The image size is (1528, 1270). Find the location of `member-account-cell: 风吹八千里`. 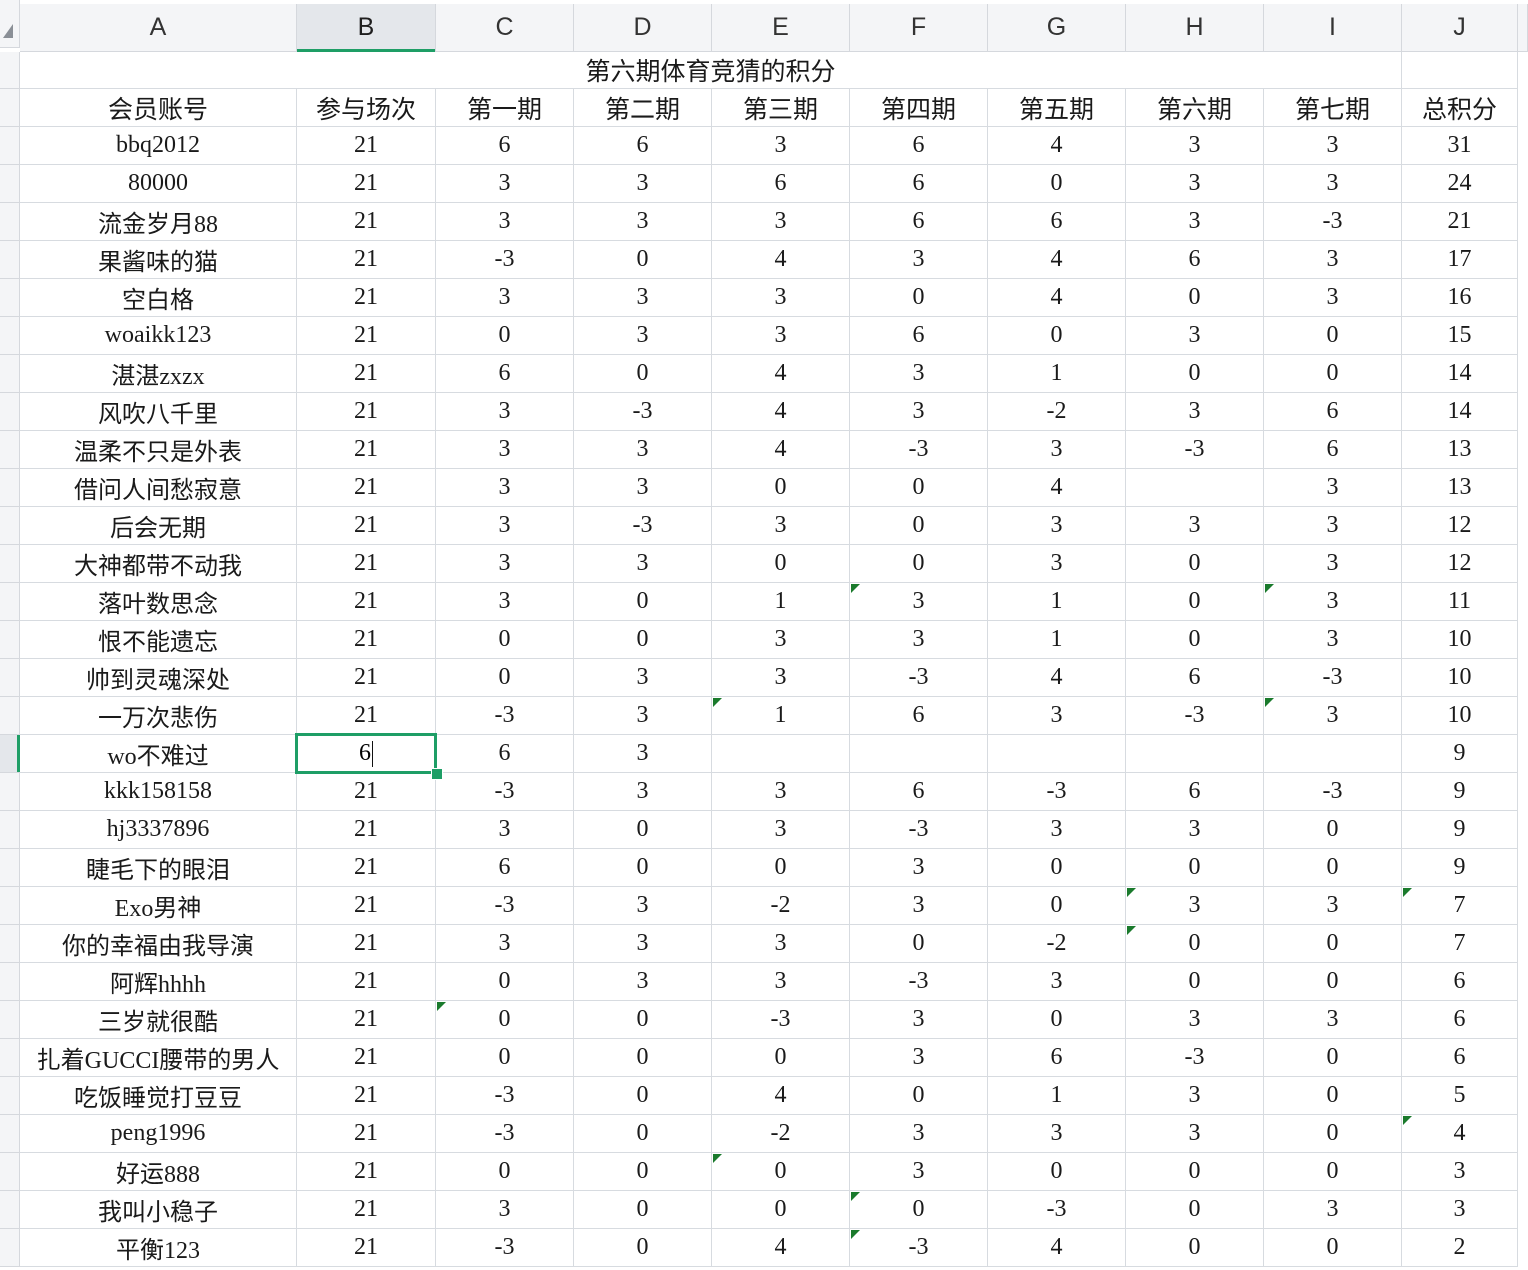

member-account-cell: 风吹八千里 is located at coordinates (158, 412).